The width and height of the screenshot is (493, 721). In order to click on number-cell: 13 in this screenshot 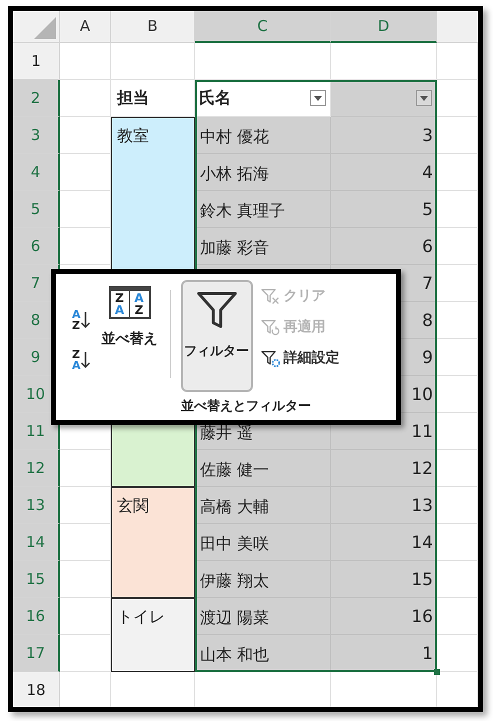, I will do `click(384, 505)`.